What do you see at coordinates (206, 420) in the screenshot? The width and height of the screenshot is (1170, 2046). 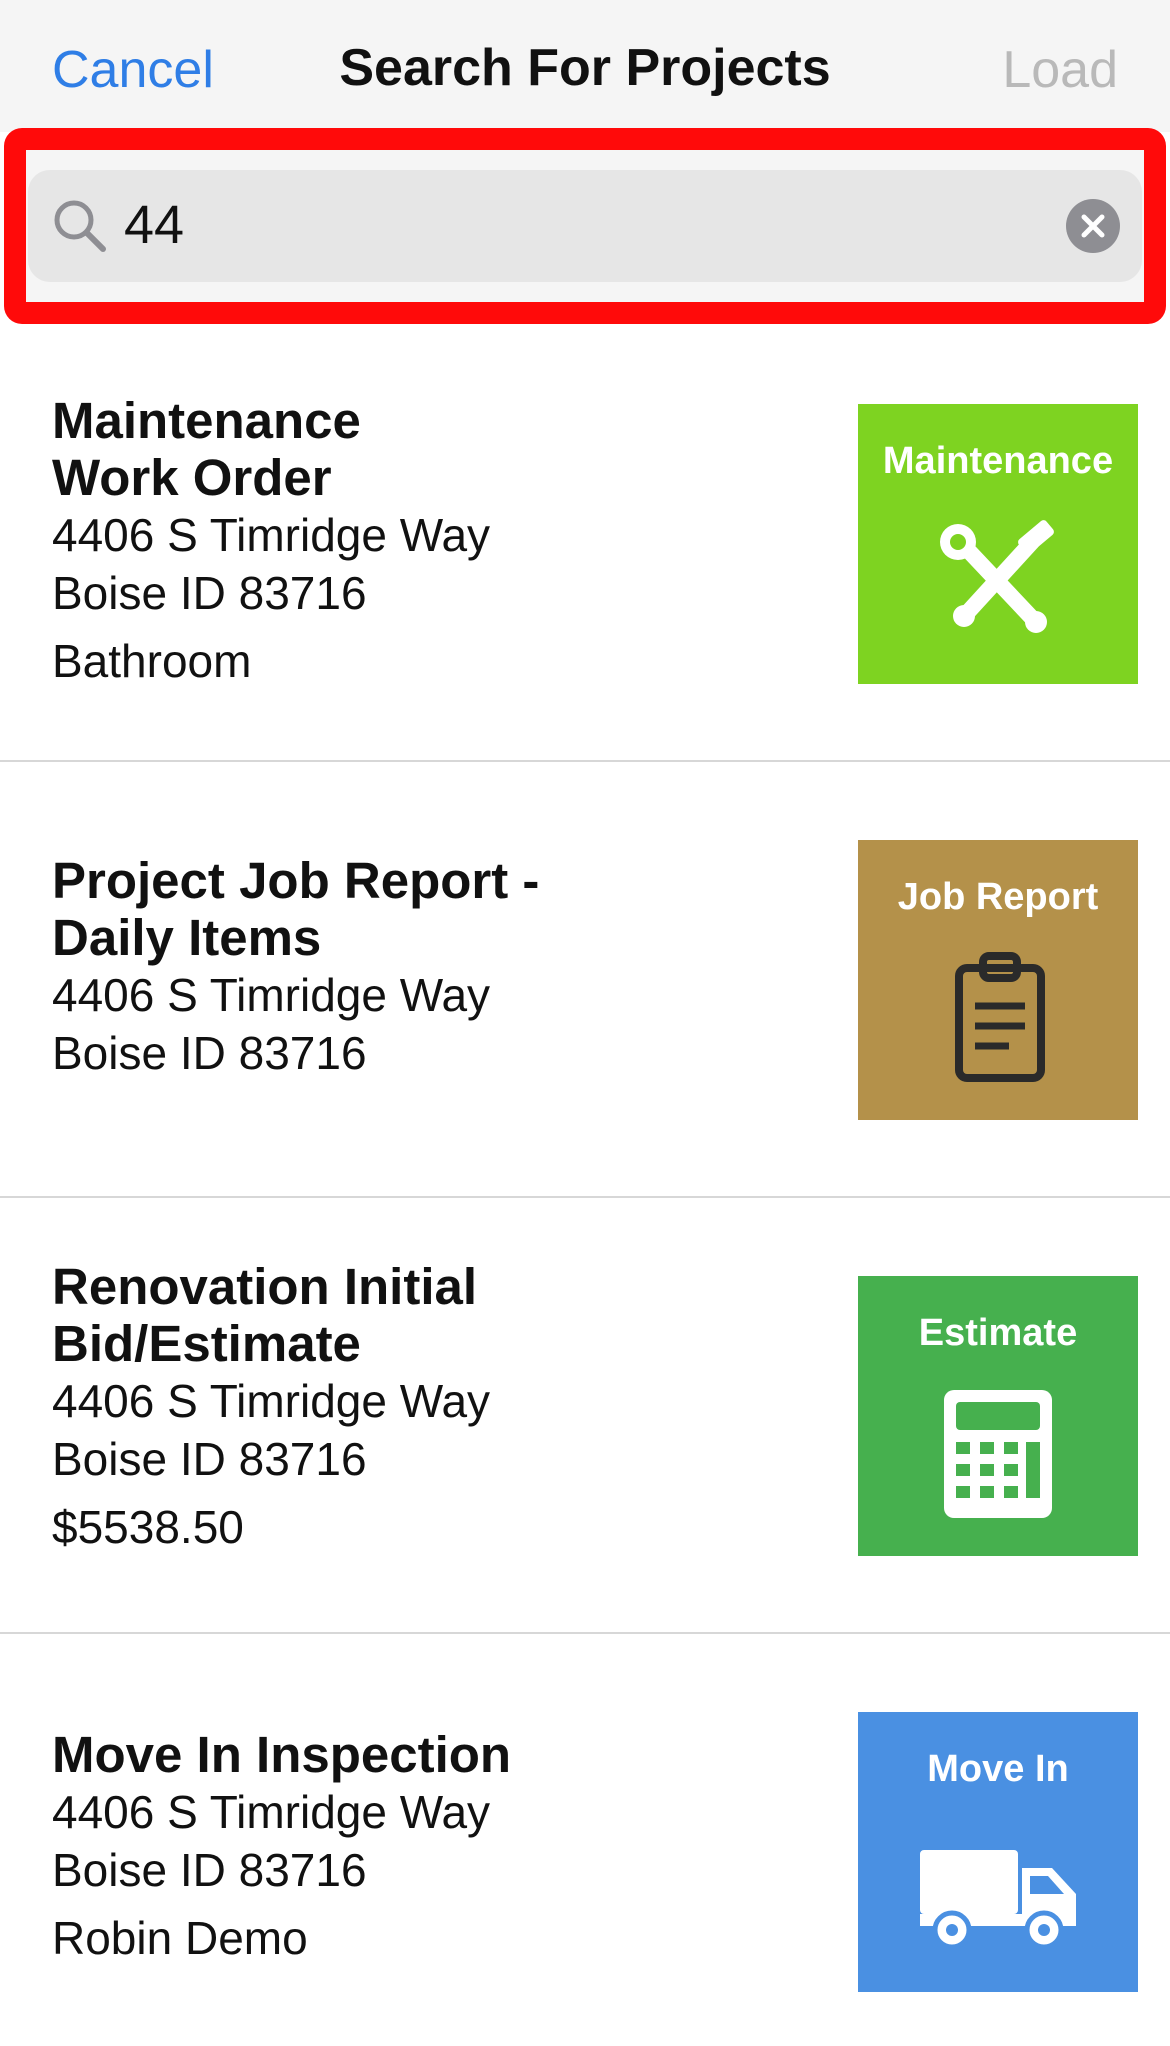 I see `item-title: Maintenance` at bounding box center [206, 420].